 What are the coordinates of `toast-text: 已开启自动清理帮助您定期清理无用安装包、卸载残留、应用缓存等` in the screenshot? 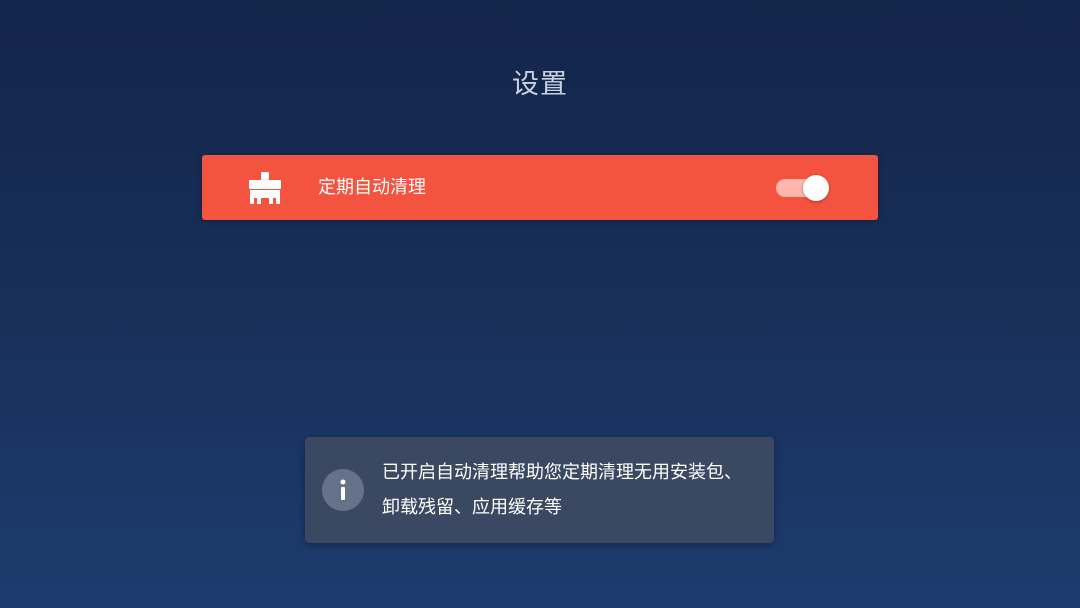 It's located at (562, 490).